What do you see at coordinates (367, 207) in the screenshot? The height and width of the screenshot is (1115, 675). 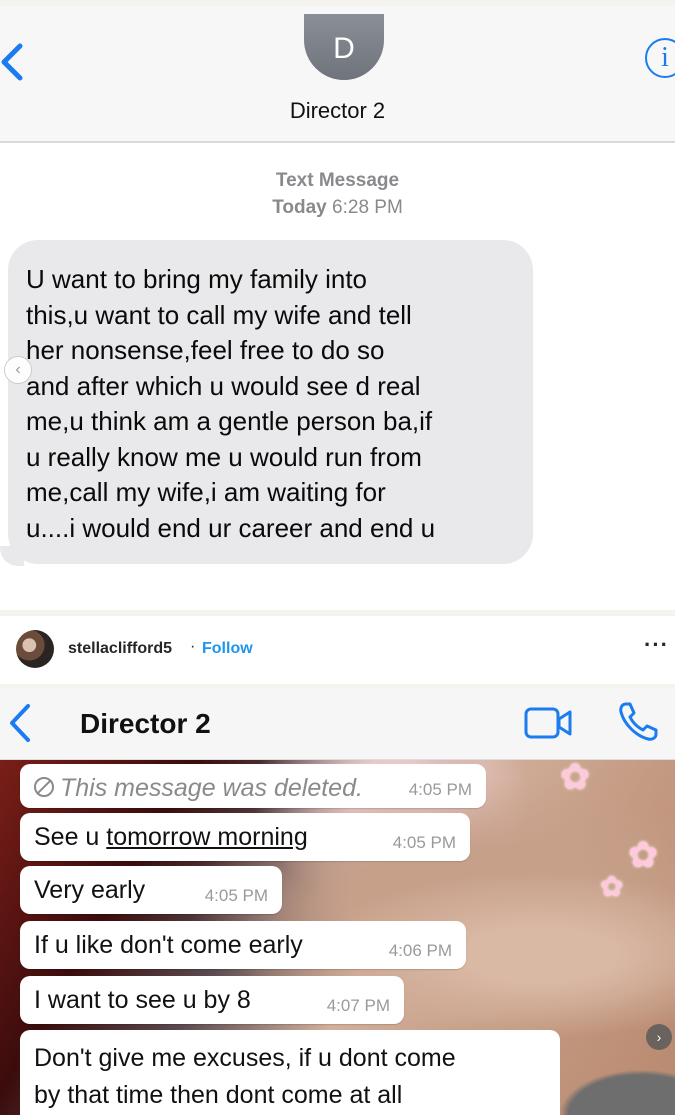 I see `timestamp-time: 6:28 PM` at bounding box center [367, 207].